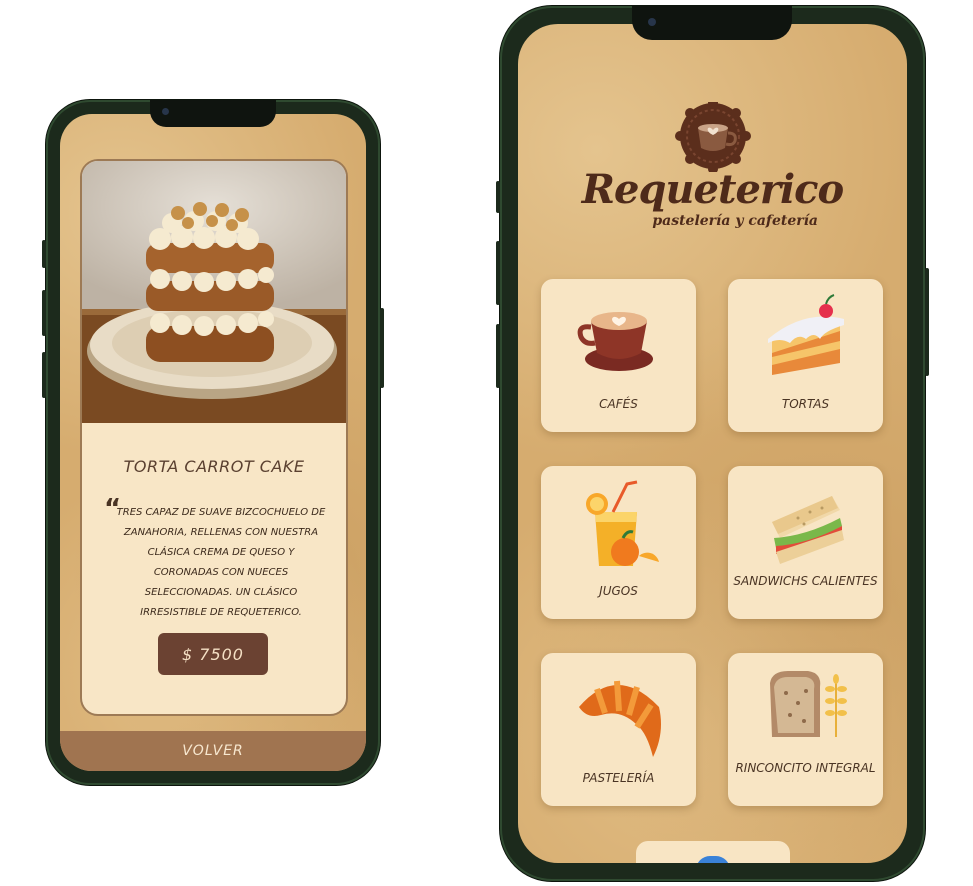 The width and height of the screenshot is (973, 886). I want to click on category-tile-sandwichs: SANDWICHS CALIENTES, so click(805, 542).